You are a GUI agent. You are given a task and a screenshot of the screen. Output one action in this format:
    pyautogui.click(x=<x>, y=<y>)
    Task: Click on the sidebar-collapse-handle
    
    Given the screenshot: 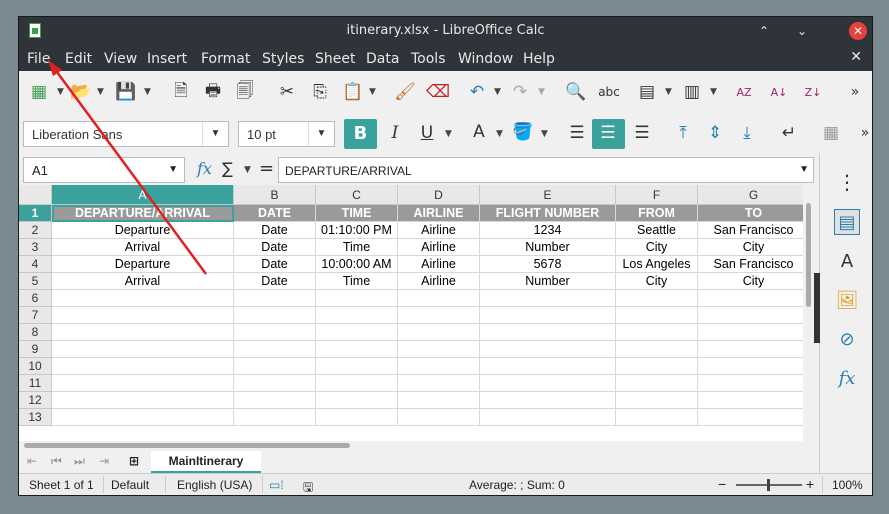 What is the action you would take?
    pyautogui.click(x=817, y=308)
    